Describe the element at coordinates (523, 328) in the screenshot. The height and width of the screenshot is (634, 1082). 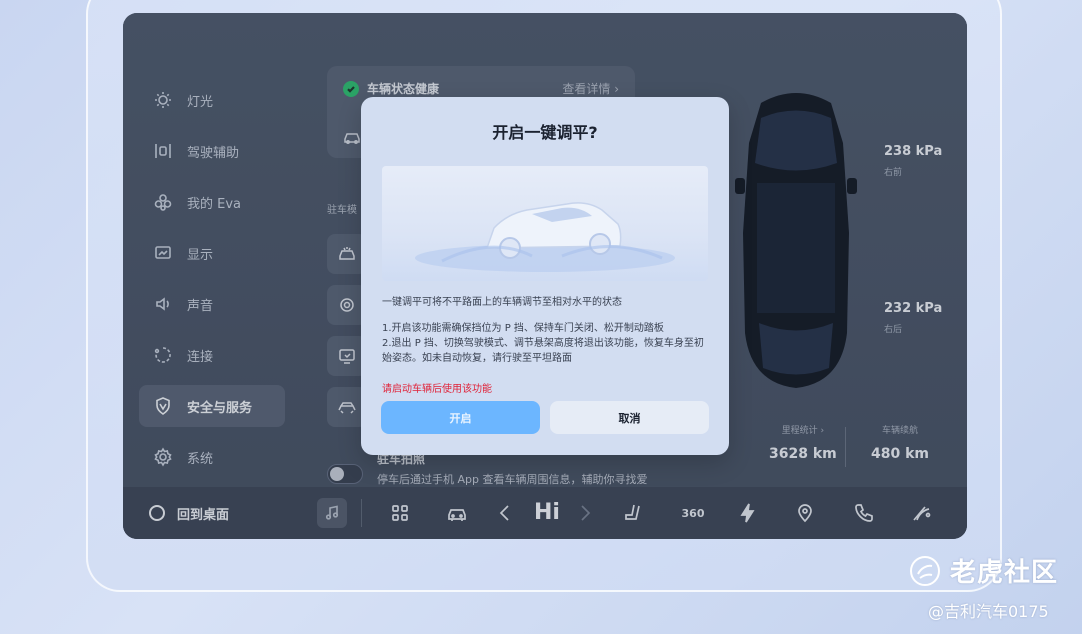
I see `dialog-note-1: 1.开启该功能需确保挡位为 P 挡、保持车门关闭、松开制动踏板` at that location.